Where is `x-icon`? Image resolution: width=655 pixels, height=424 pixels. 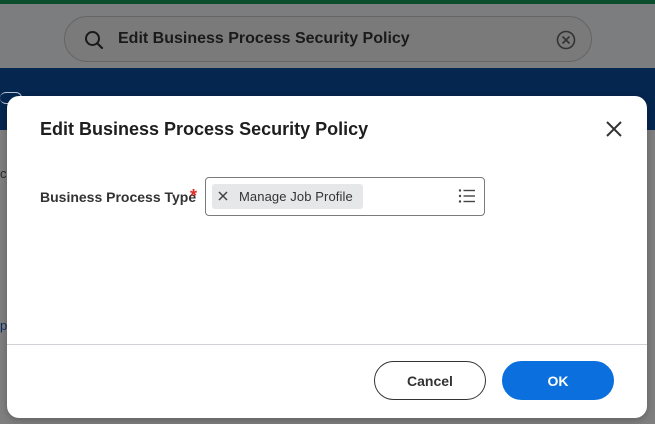
x-icon is located at coordinates (223, 197).